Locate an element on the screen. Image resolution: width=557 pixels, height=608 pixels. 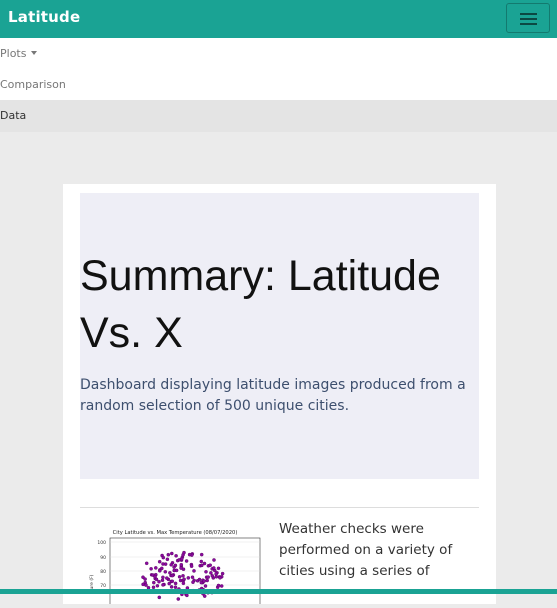
nav-item-comparison: Comparison is located at coordinates (278, 84).